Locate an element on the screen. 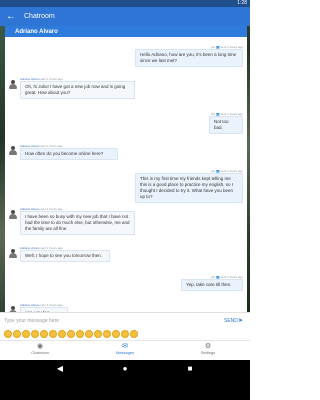  message-input is located at coordinates (104, 321).